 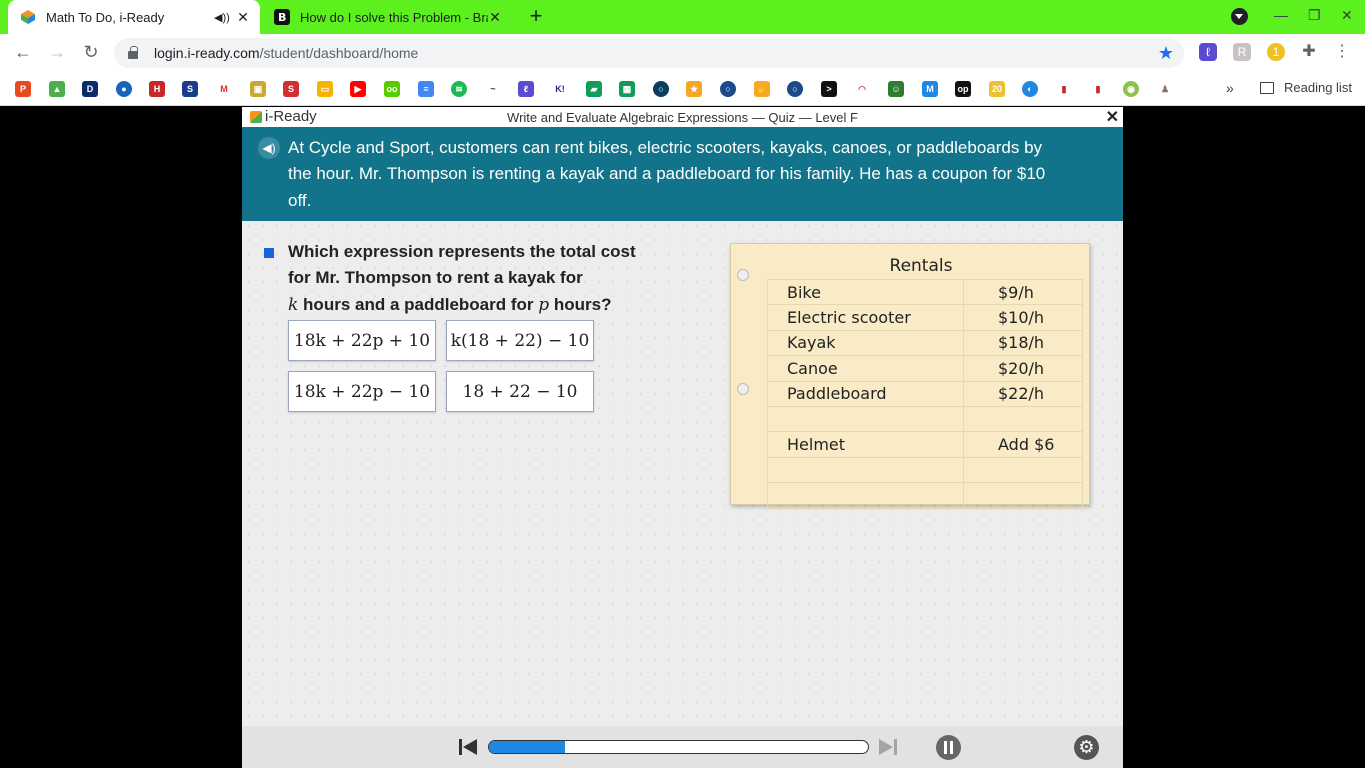 I want to click on bookmark-red-icon: H, so click(x=157, y=89).